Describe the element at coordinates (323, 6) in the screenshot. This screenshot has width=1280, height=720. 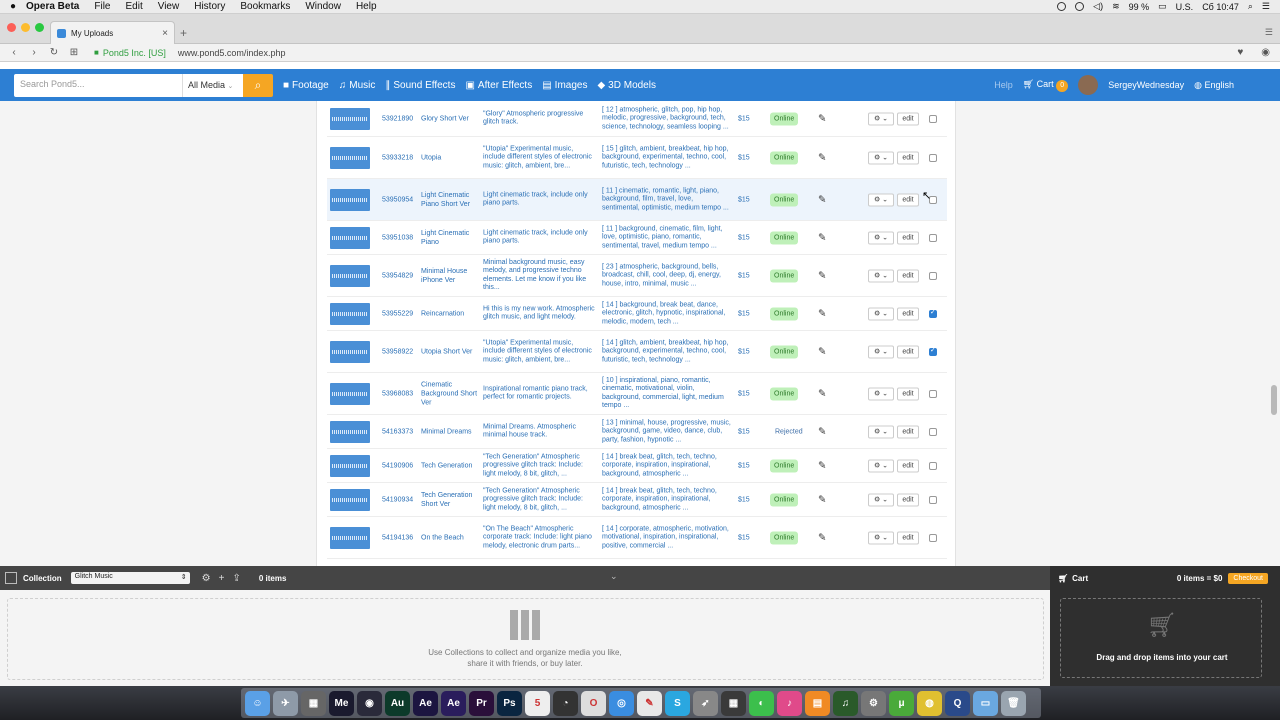
I see `menu-window: Window` at that location.